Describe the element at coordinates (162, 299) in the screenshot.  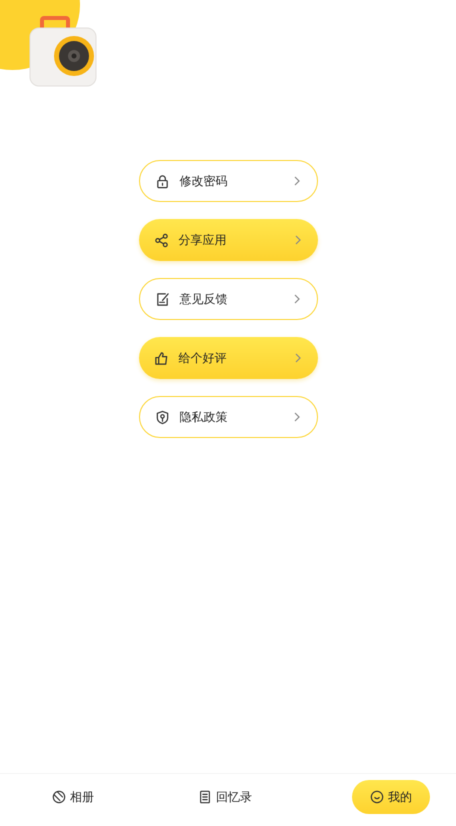
I see `edit-icon` at that location.